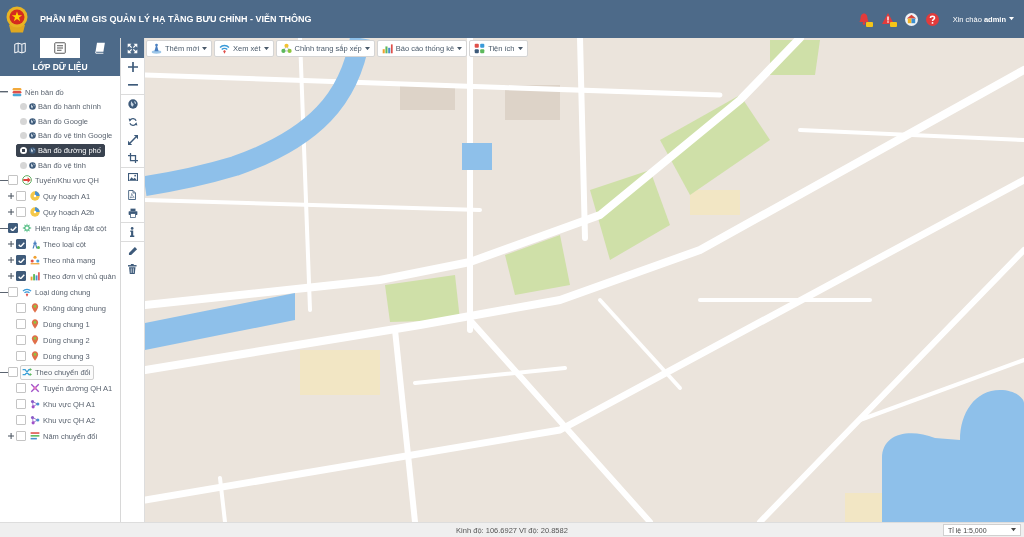  What do you see at coordinates (132, 232) in the screenshot?
I see `info-icon` at bounding box center [132, 232].